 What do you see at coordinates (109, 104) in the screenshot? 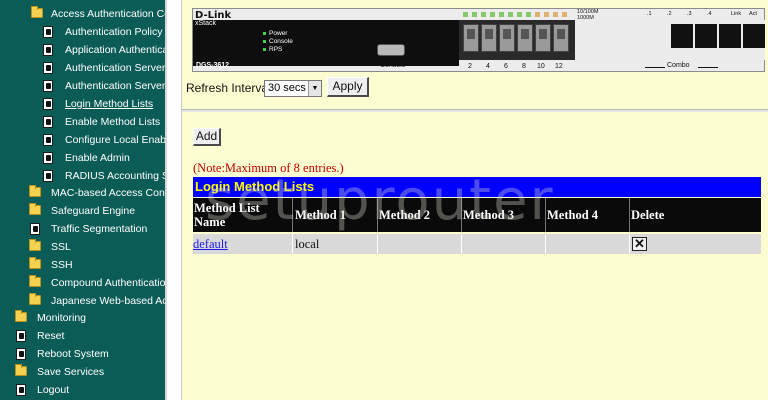
I see `nav-item-label: Login Method Lists` at bounding box center [109, 104].